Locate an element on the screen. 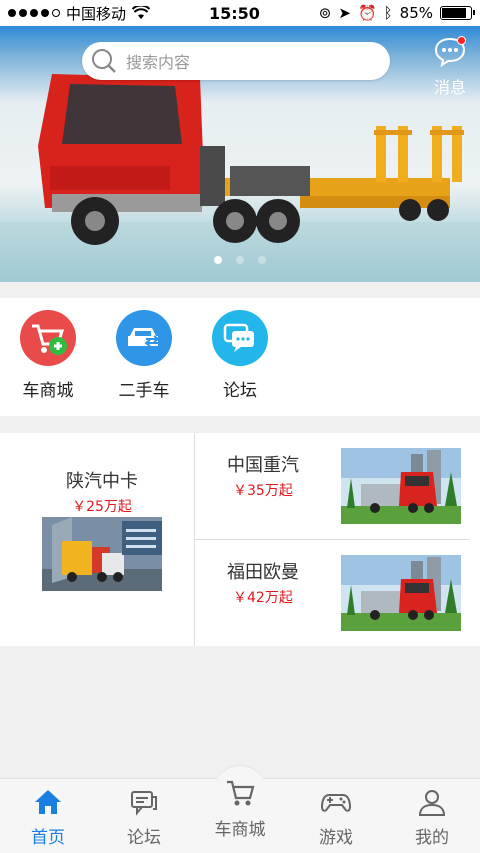 The image size is (480, 853). location-icon: ➤ is located at coordinates (344, 13).